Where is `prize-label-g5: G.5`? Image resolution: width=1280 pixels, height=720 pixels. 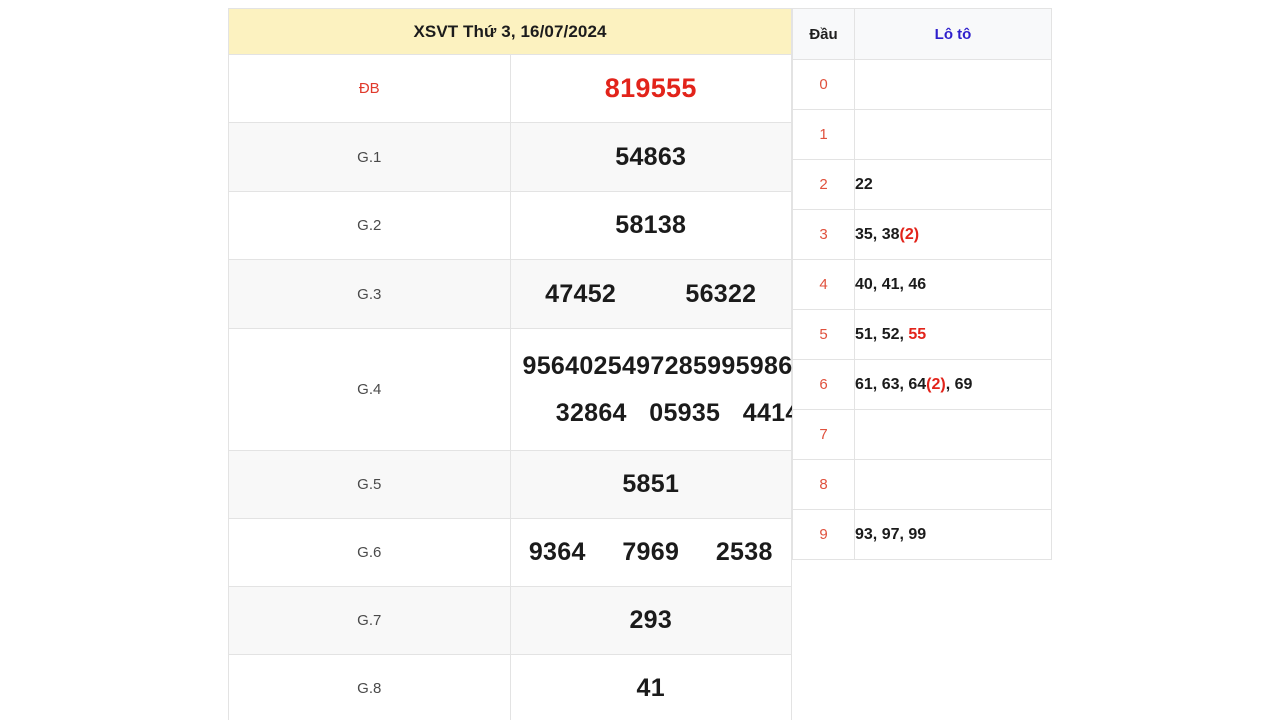 prize-label-g5: G.5 is located at coordinates (369, 484).